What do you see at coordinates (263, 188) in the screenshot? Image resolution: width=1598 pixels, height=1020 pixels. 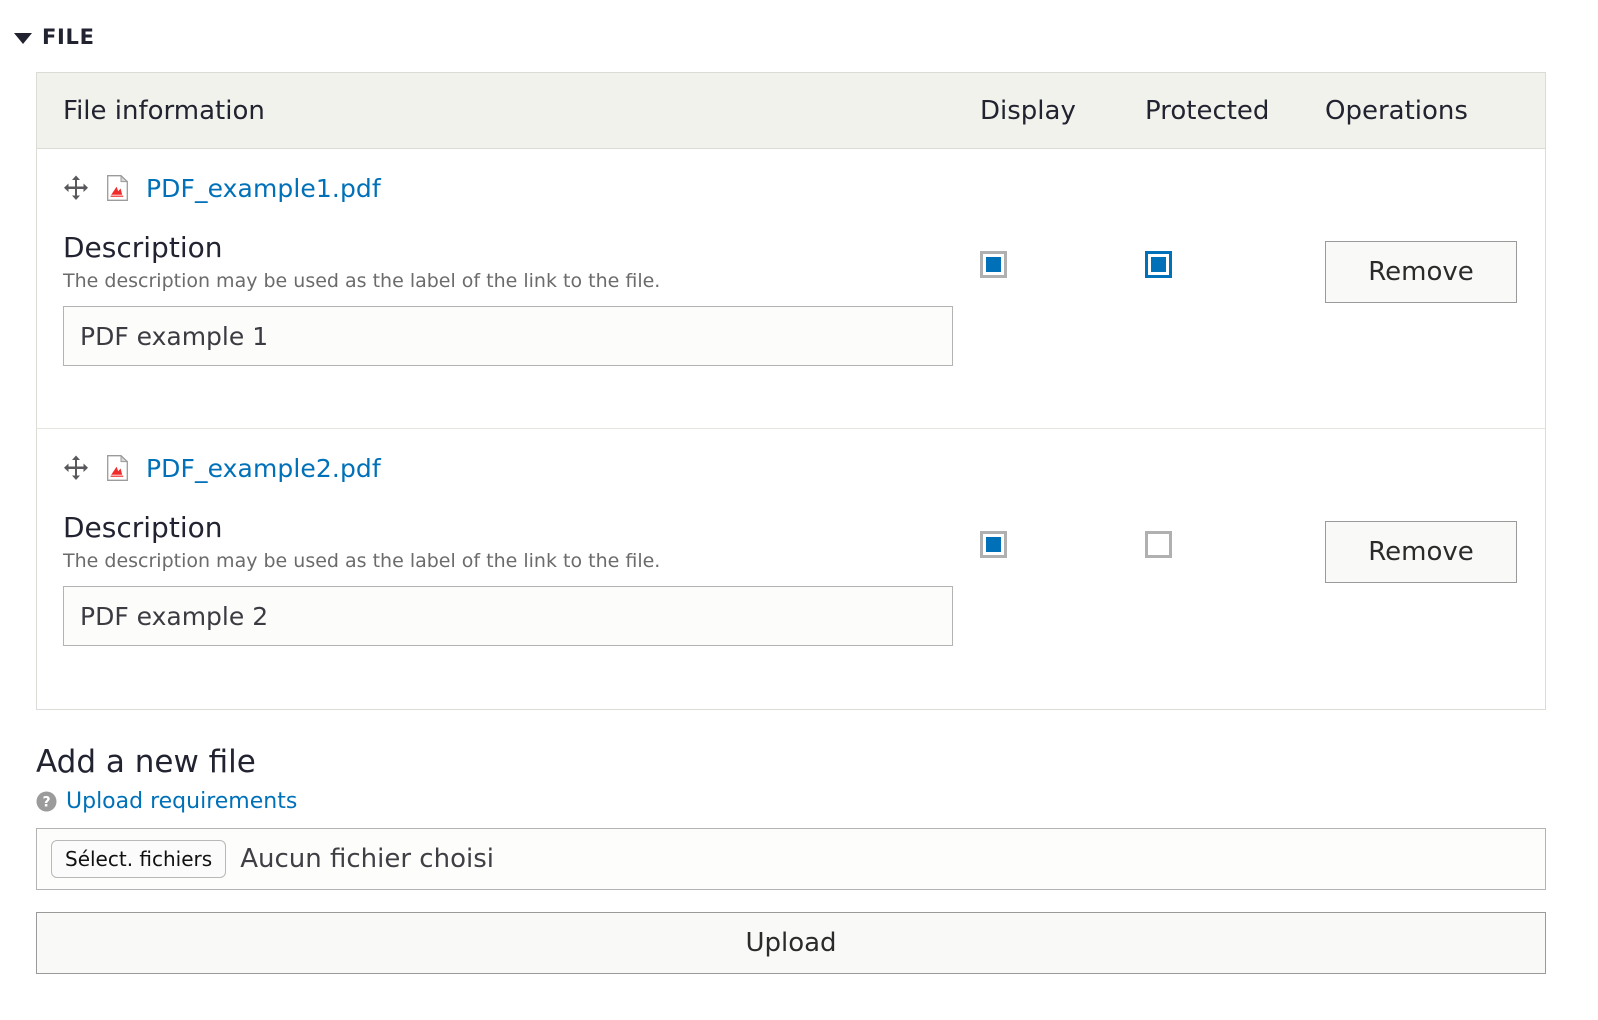 I see `file-link: PDF_example1.pdf` at bounding box center [263, 188].